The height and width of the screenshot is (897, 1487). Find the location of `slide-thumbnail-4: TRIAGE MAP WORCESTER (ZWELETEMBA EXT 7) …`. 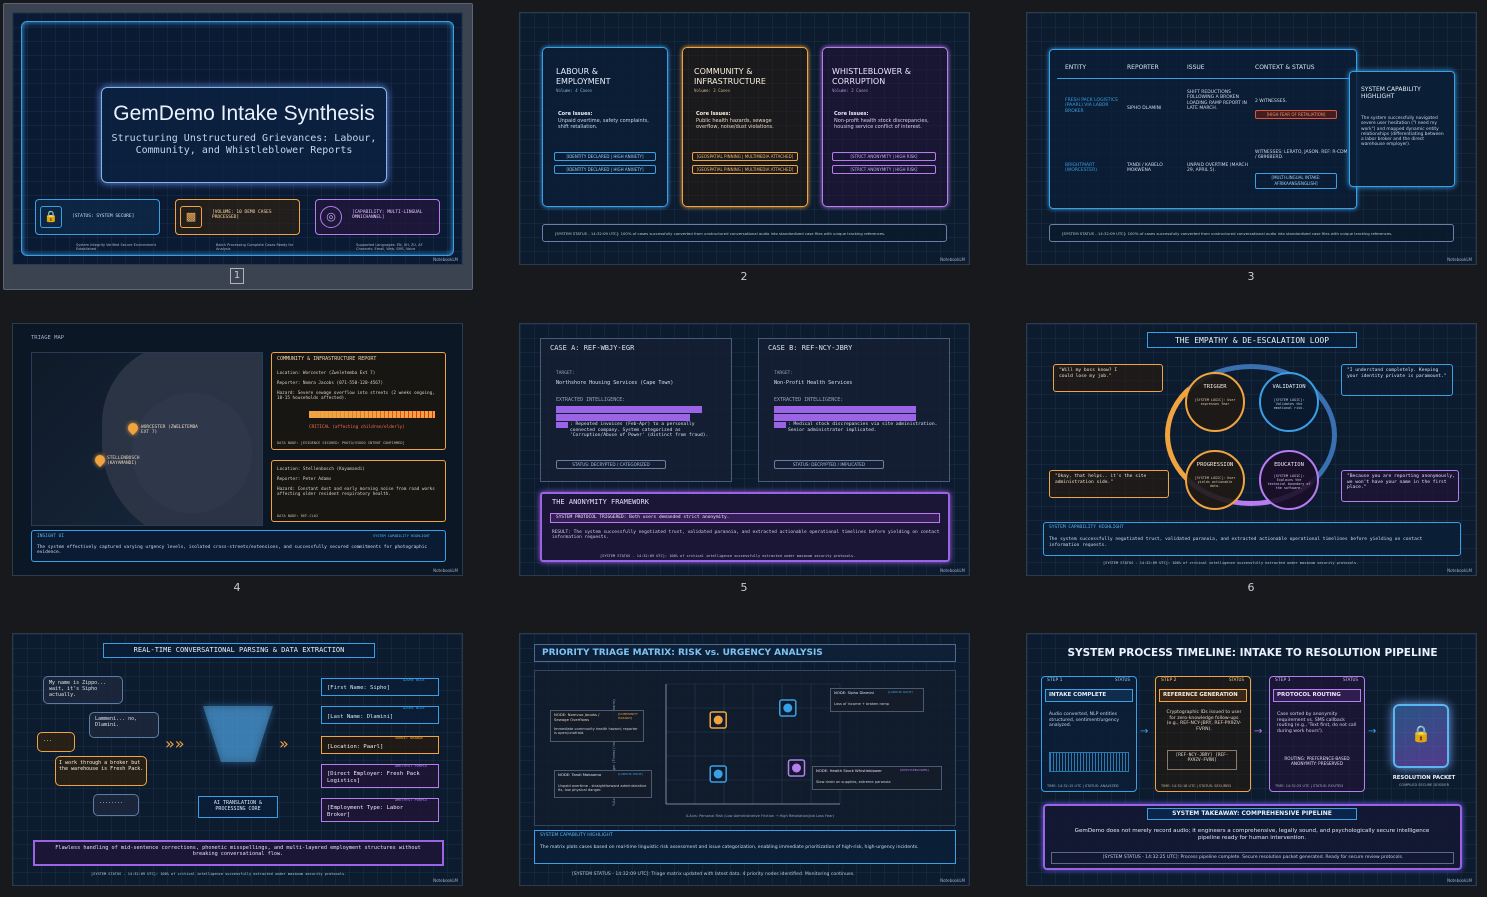

slide-thumbnail-4: TRIAGE MAP WORCESTER (ZWELETEMBA EXT 7) … is located at coordinates (237, 449).